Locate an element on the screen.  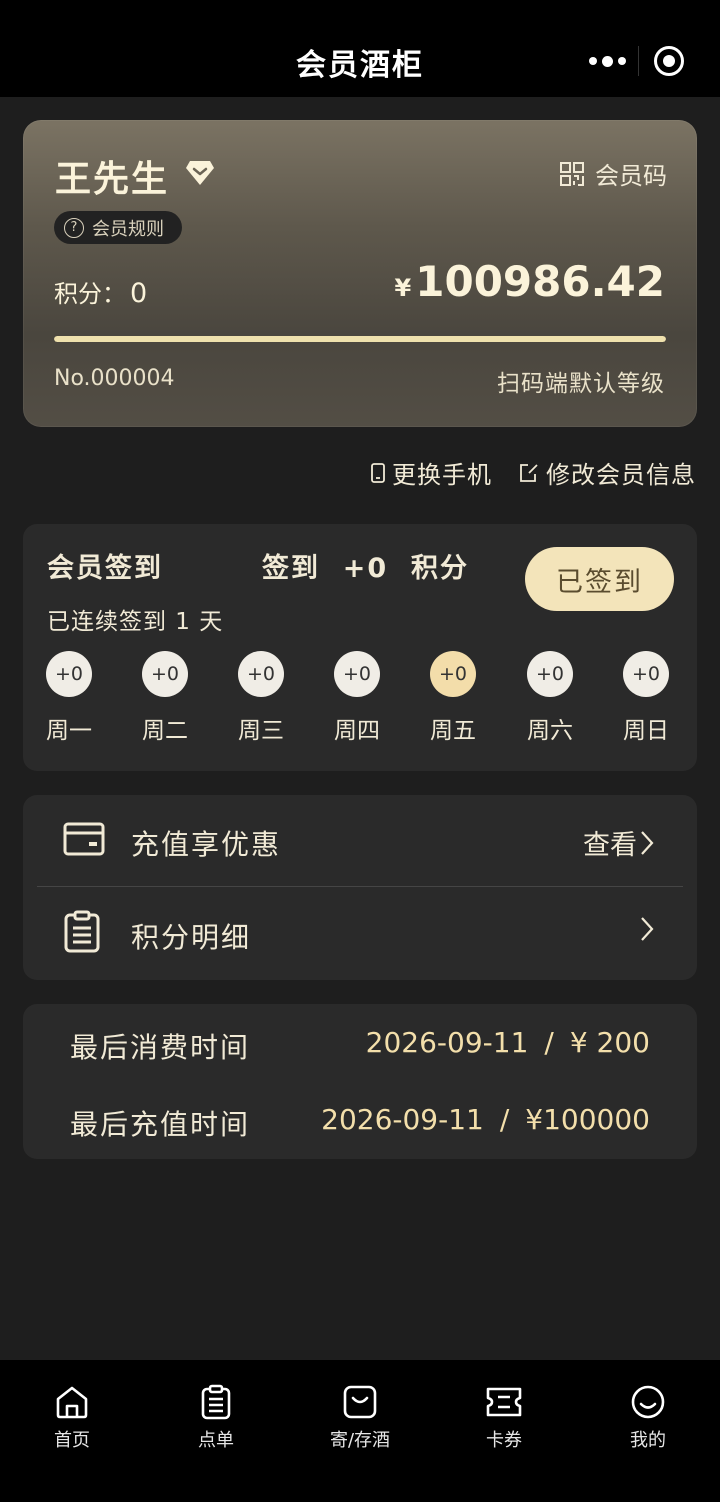
last-consume-value: 2026-09-11/¥ 200 is located at coordinates (507, 1042).